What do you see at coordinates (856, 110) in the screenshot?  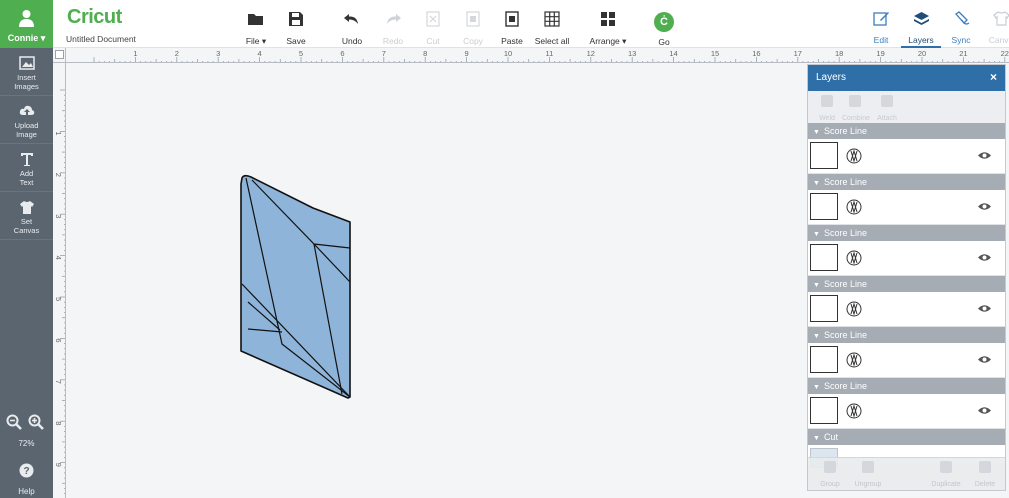 I see `combine-button: Combine` at bounding box center [856, 110].